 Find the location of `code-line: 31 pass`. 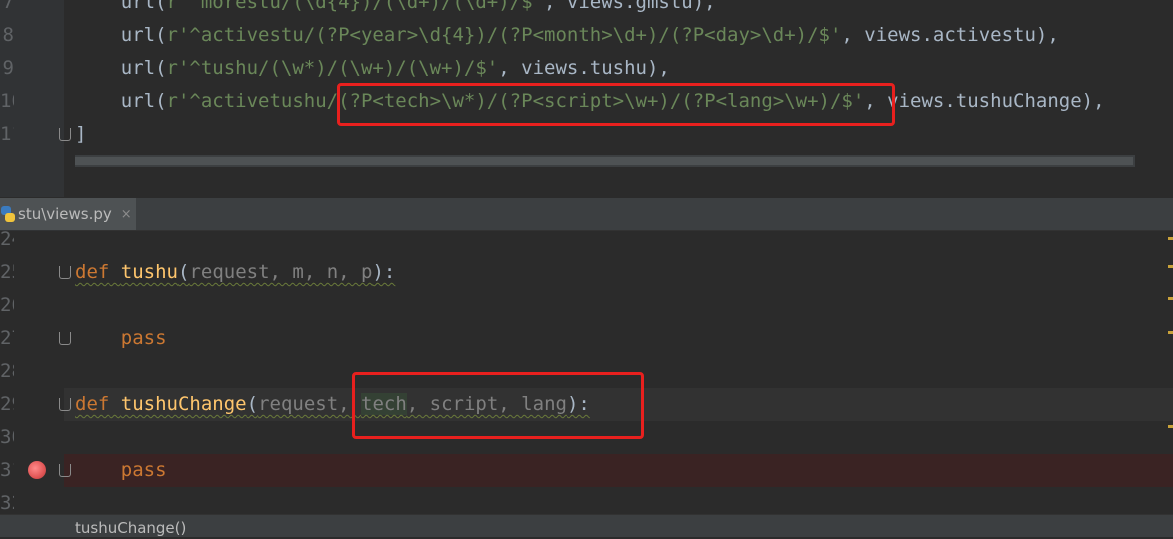

code-line: 31 pass is located at coordinates (586, 470).